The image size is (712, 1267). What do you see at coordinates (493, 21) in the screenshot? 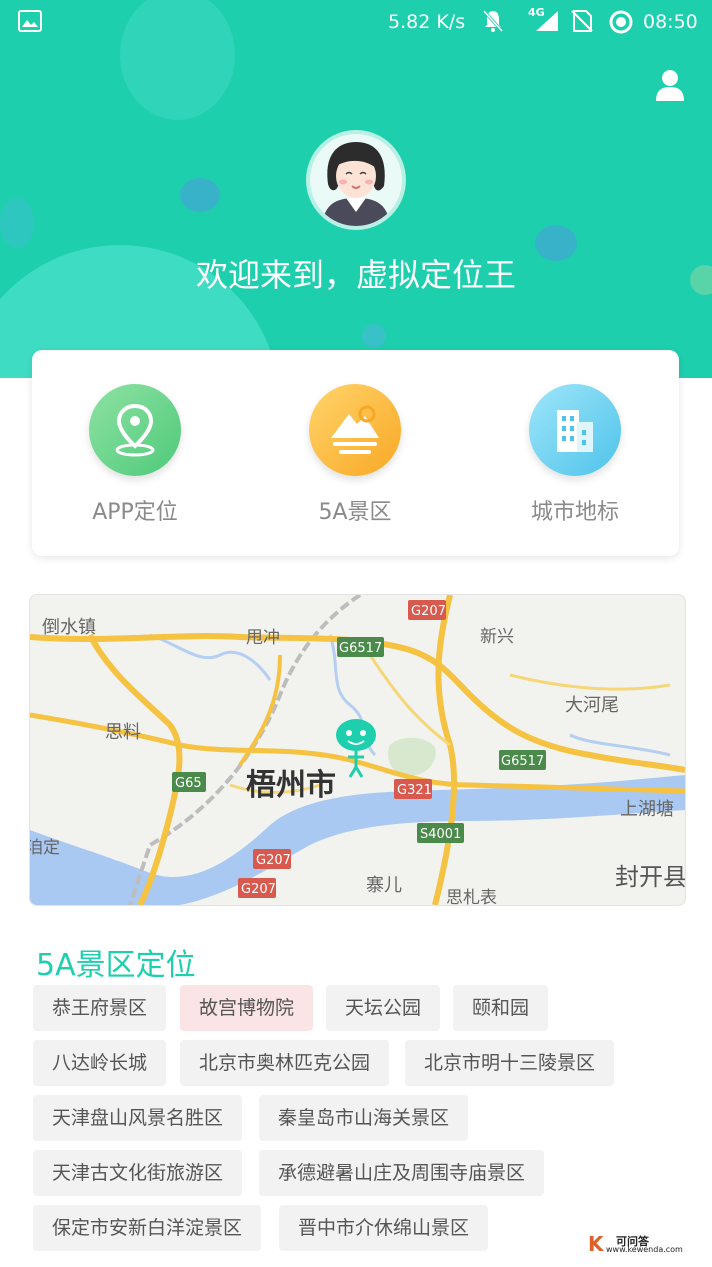
I see `bell-muted-icon` at bounding box center [493, 21].